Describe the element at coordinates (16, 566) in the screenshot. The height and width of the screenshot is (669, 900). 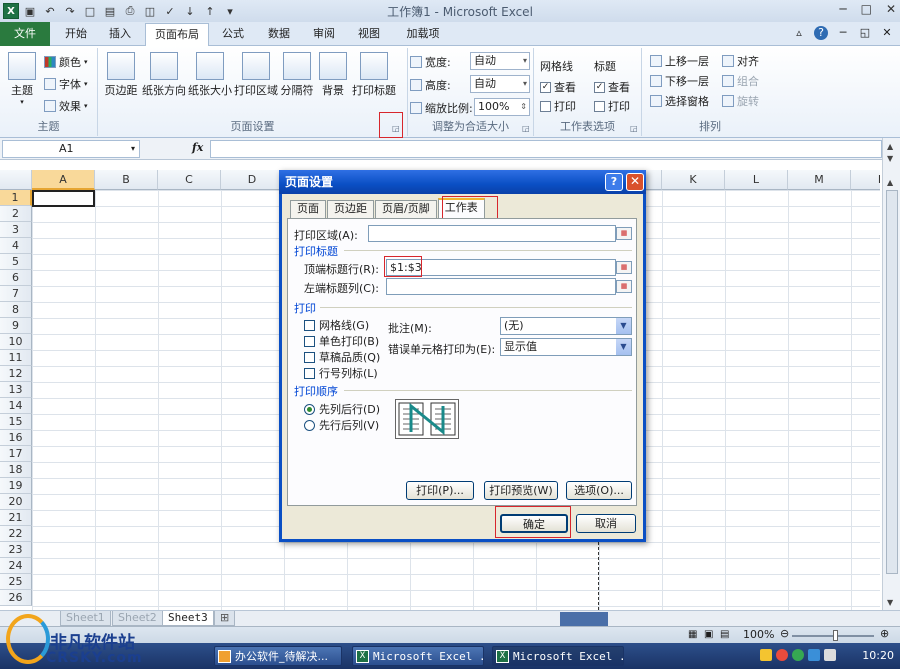
I see `row-header: 24` at that location.